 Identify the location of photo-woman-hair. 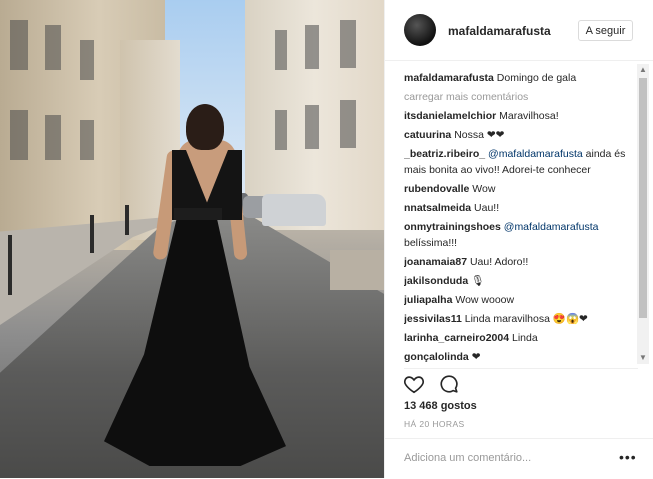
(205, 127).